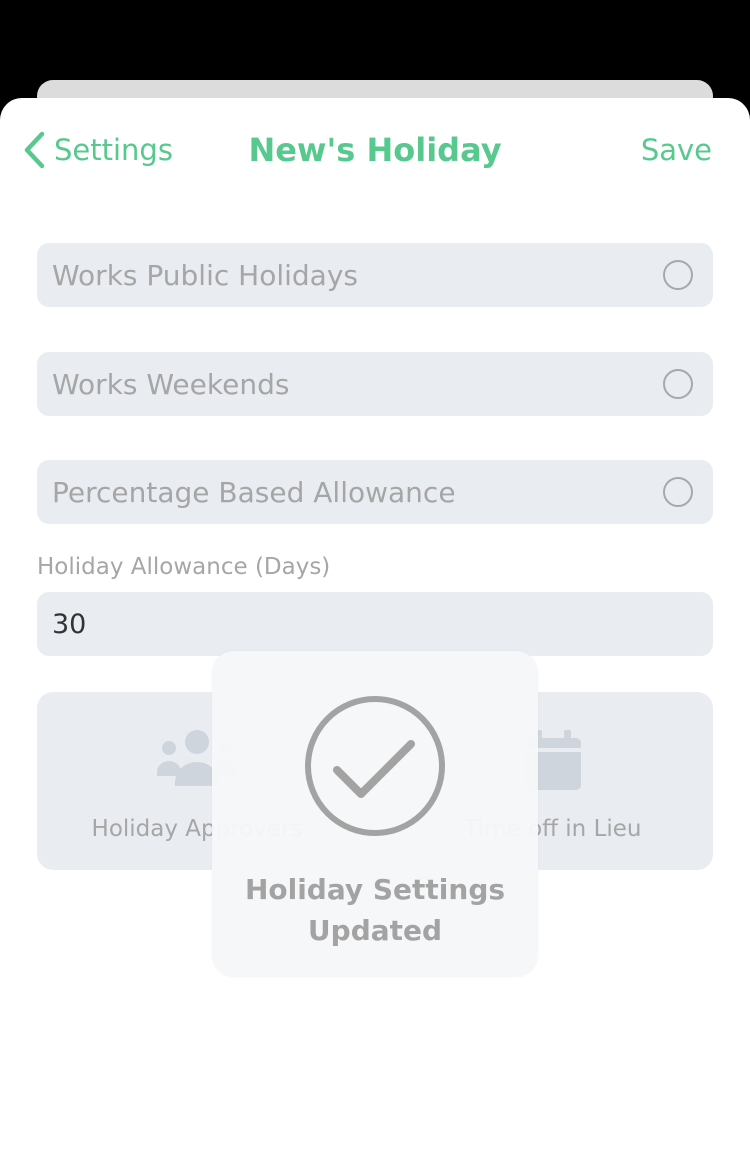 The image size is (750, 1172). What do you see at coordinates (375, 910) in the screenshot?
I see `toast-message: Holiday Settings Updated` at bounding box center [375, 910].